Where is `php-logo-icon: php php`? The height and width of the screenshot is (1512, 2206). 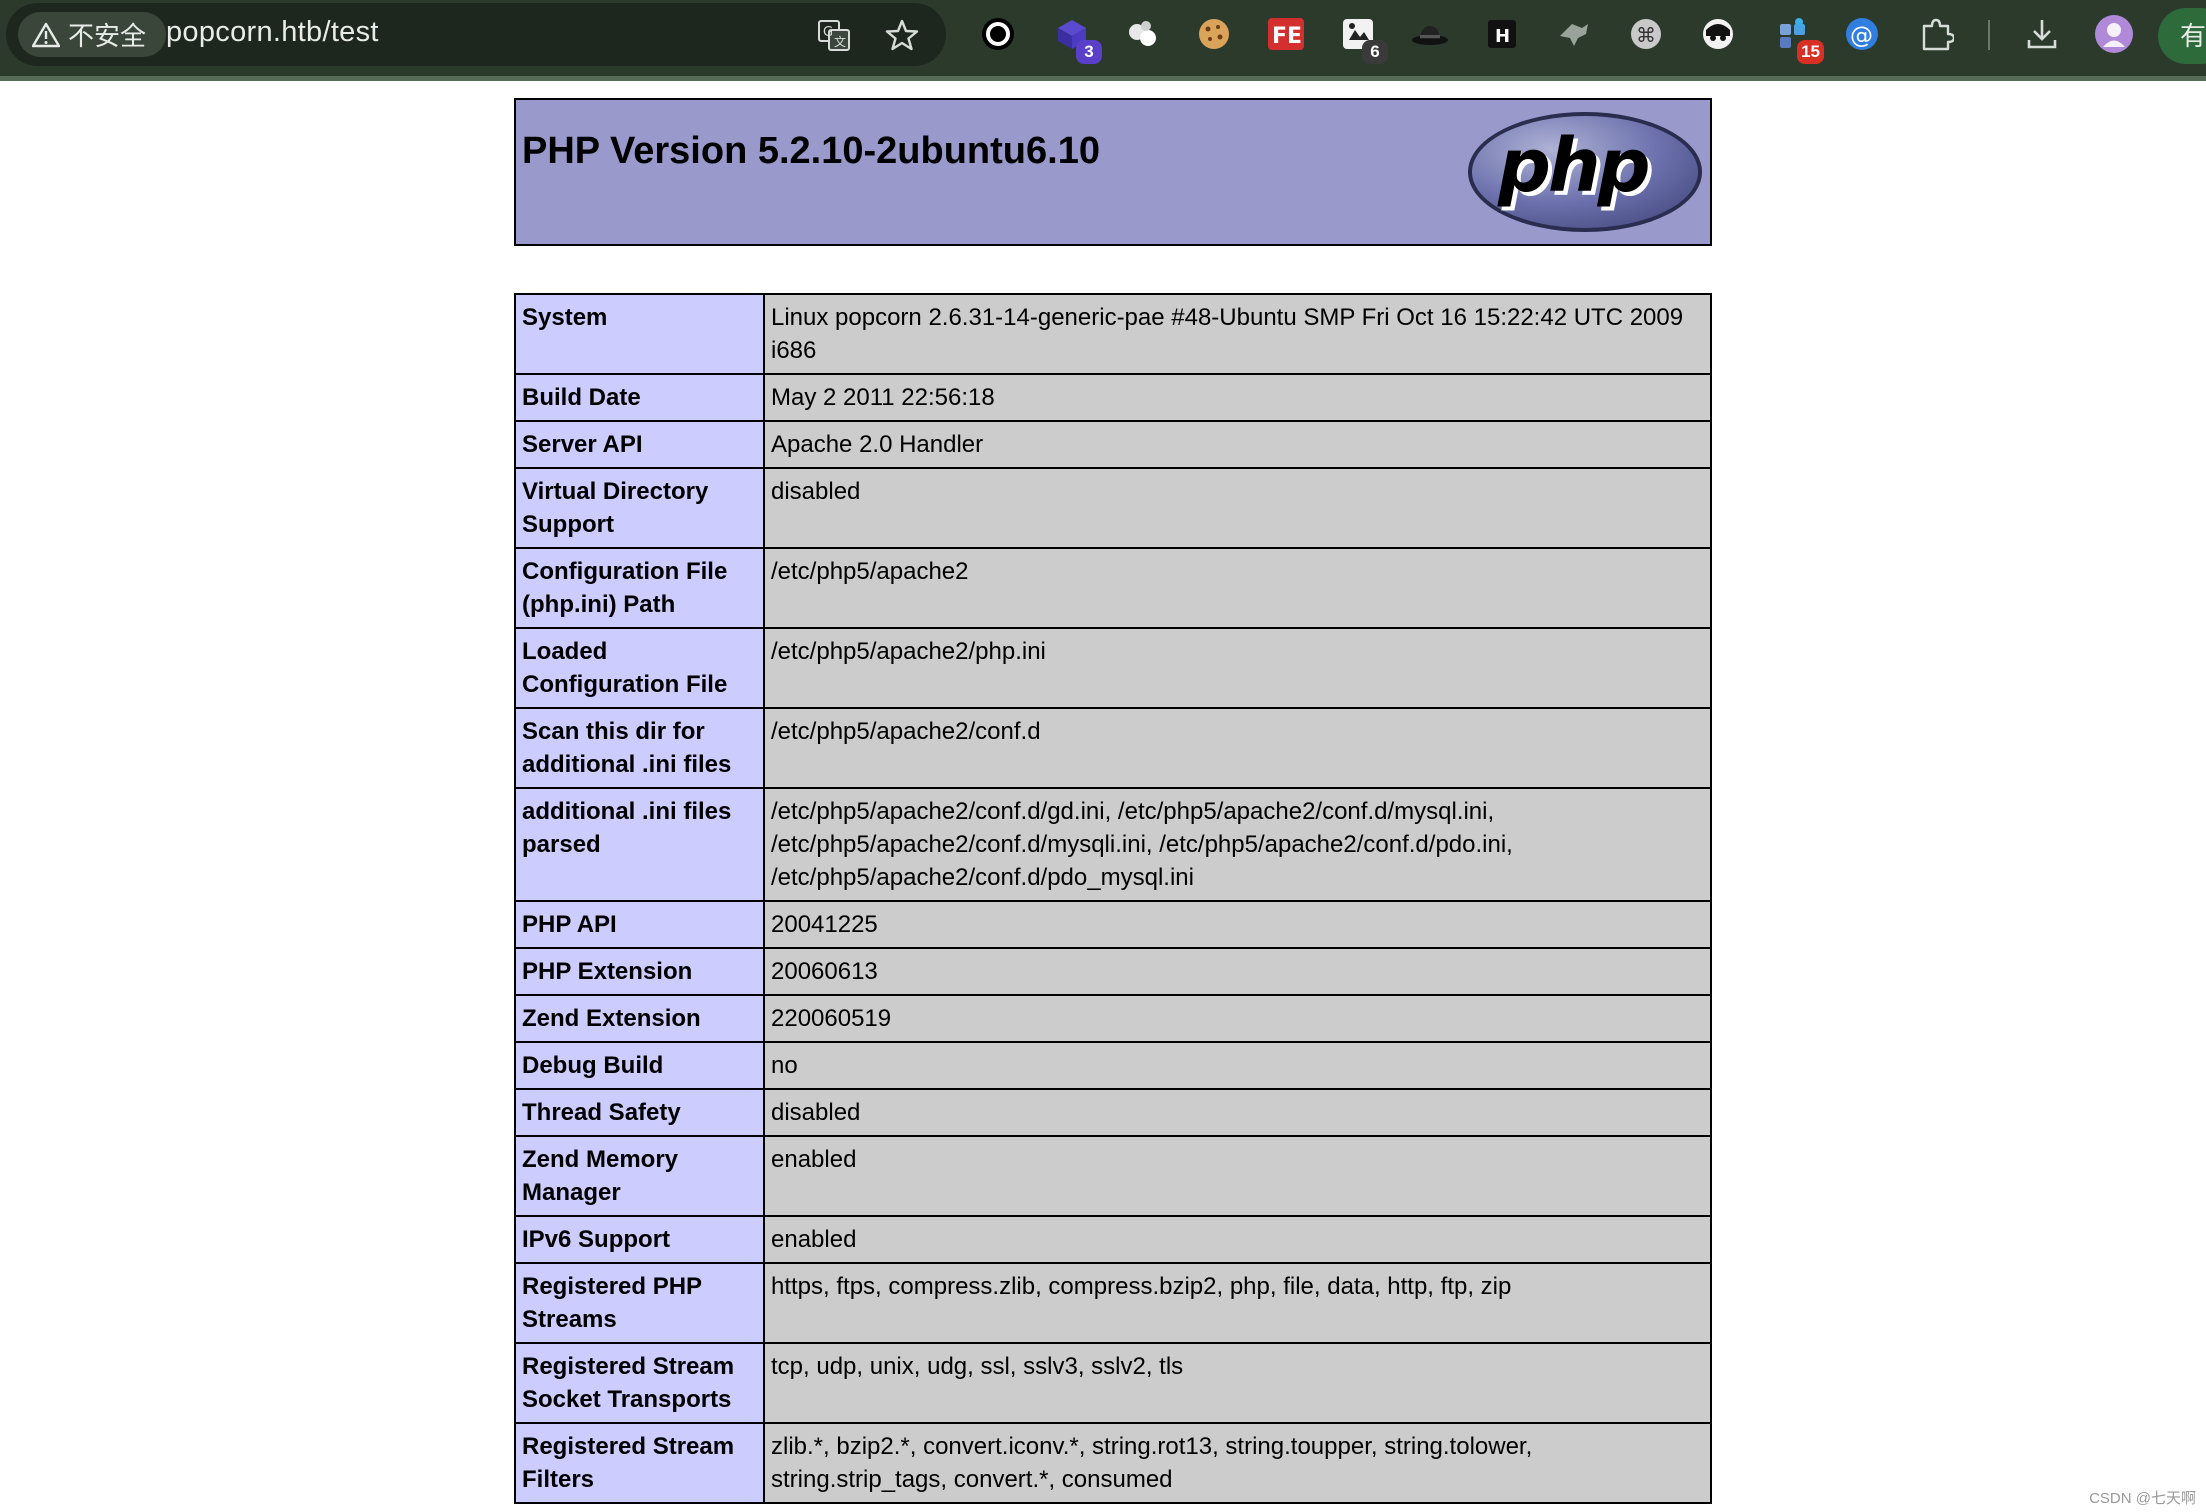 php-logo-icon: php php is located at coordinates (1585, 174).